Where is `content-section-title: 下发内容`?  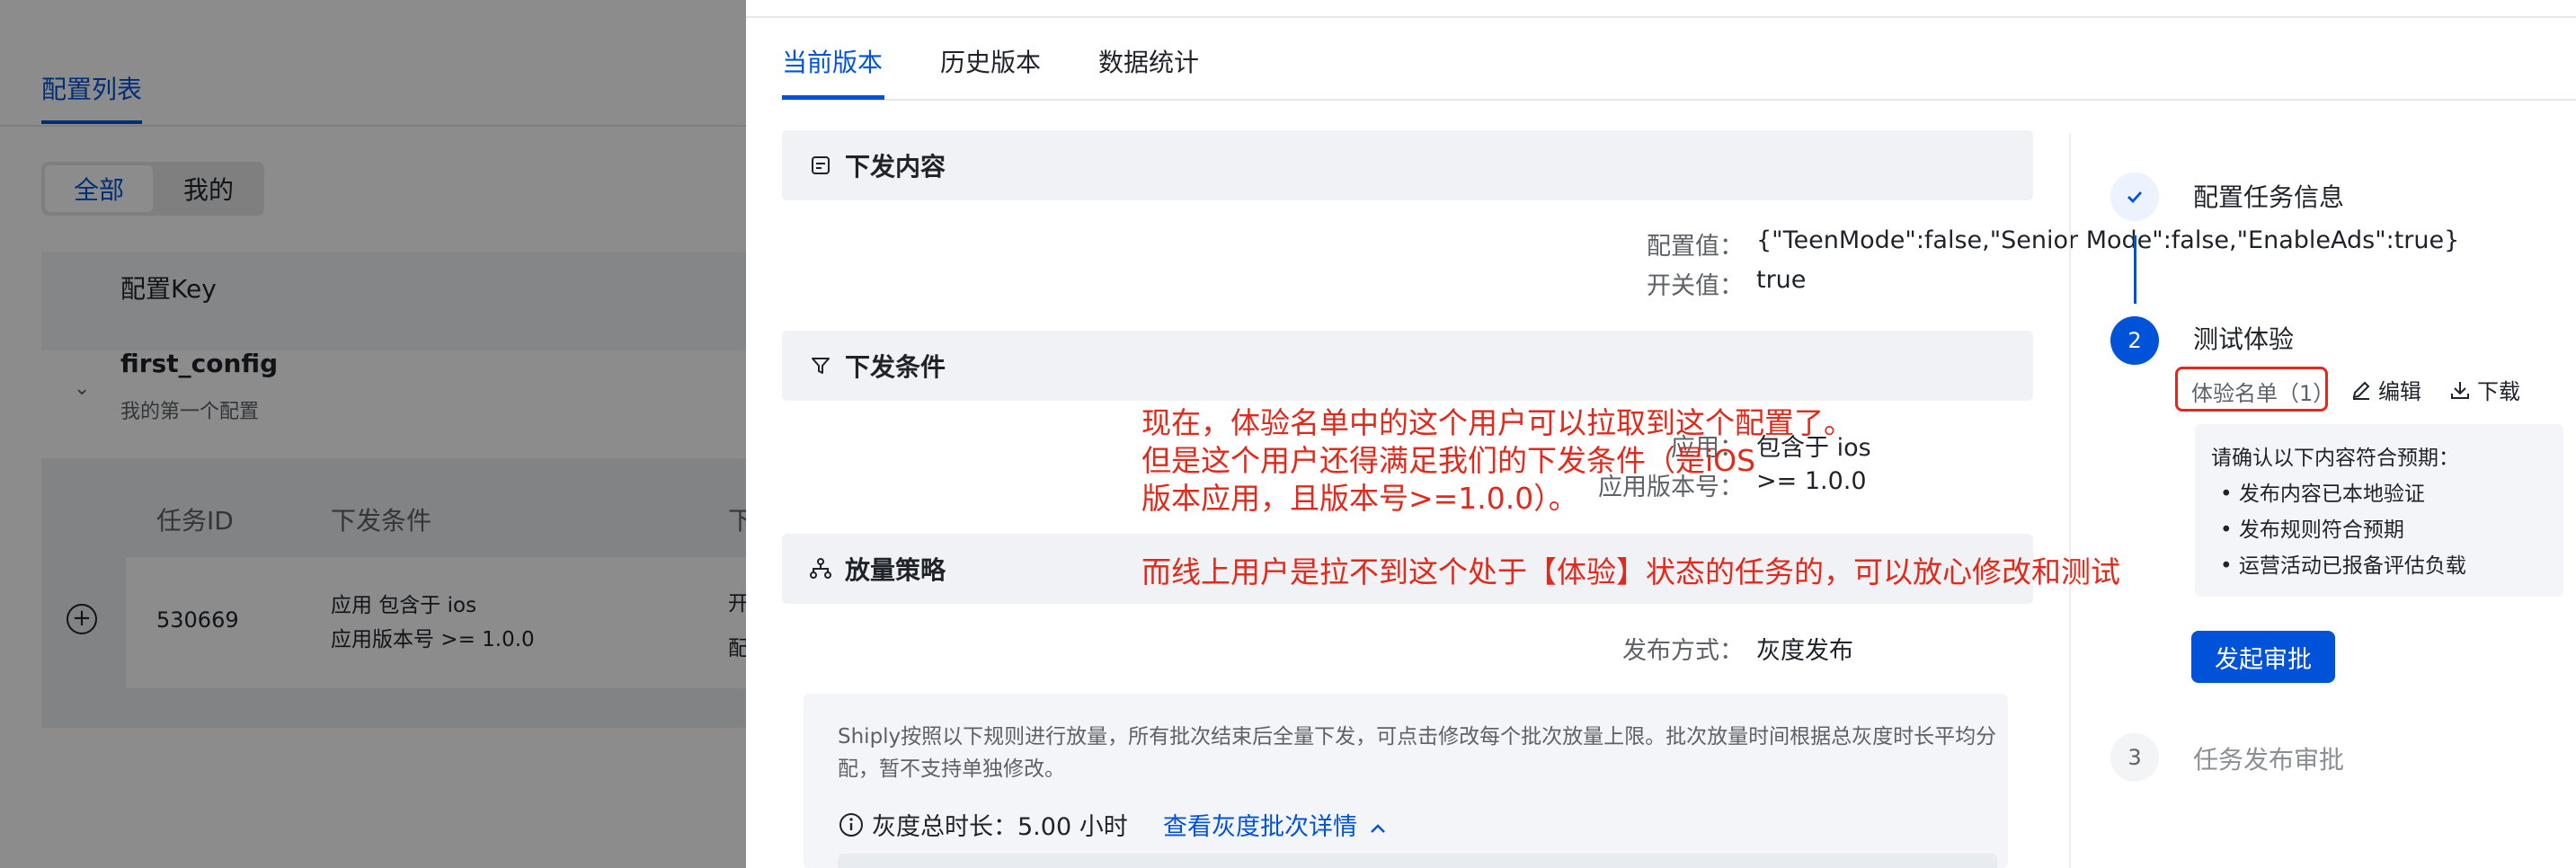 content-section-title: 下发内容 is located at coordinates (895, 167).